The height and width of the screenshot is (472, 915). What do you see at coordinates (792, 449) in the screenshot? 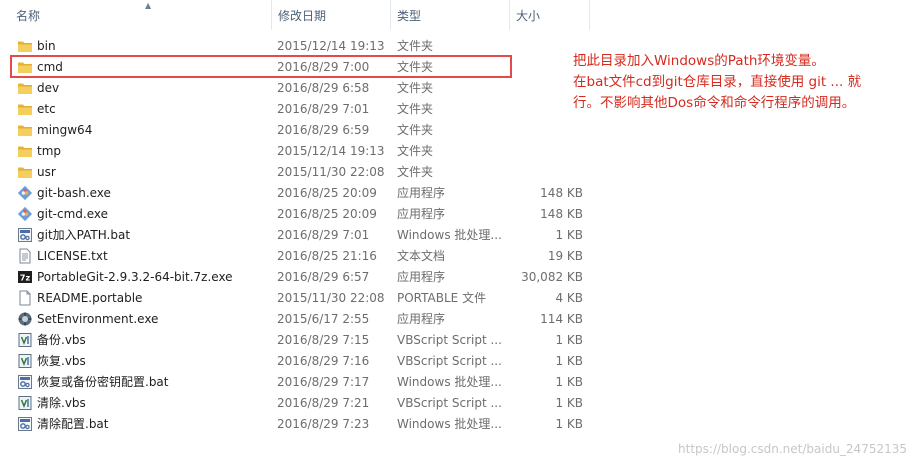
I see `watermark: https://blog.csdn.net/baidu_24752135` at bounding box center [792, 449].